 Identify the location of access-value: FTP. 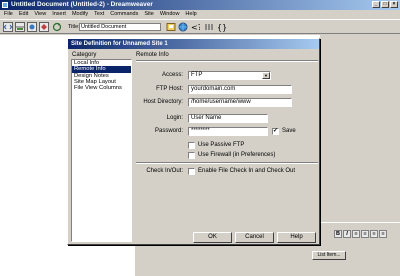
(197, 75).